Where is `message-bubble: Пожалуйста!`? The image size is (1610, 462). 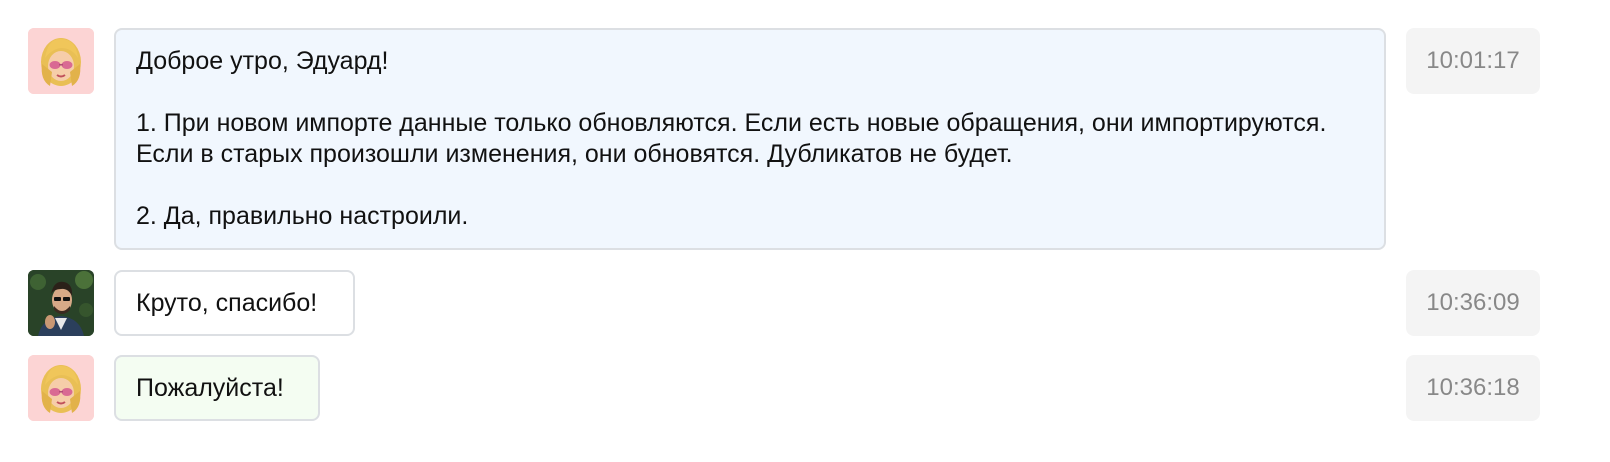
message-bubble: Пожалуйста! is located at coordinates (217, 388).